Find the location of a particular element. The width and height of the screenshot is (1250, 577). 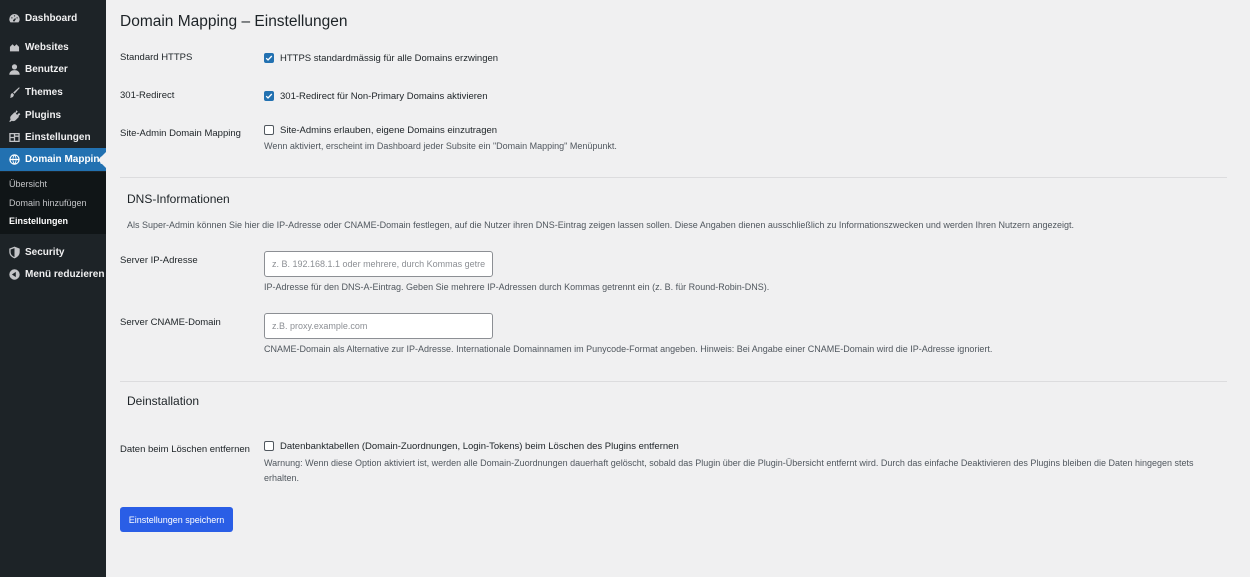

sidebar-item-menu-reduzieren: Menü reduzieren is located at coordinates (53, 274).